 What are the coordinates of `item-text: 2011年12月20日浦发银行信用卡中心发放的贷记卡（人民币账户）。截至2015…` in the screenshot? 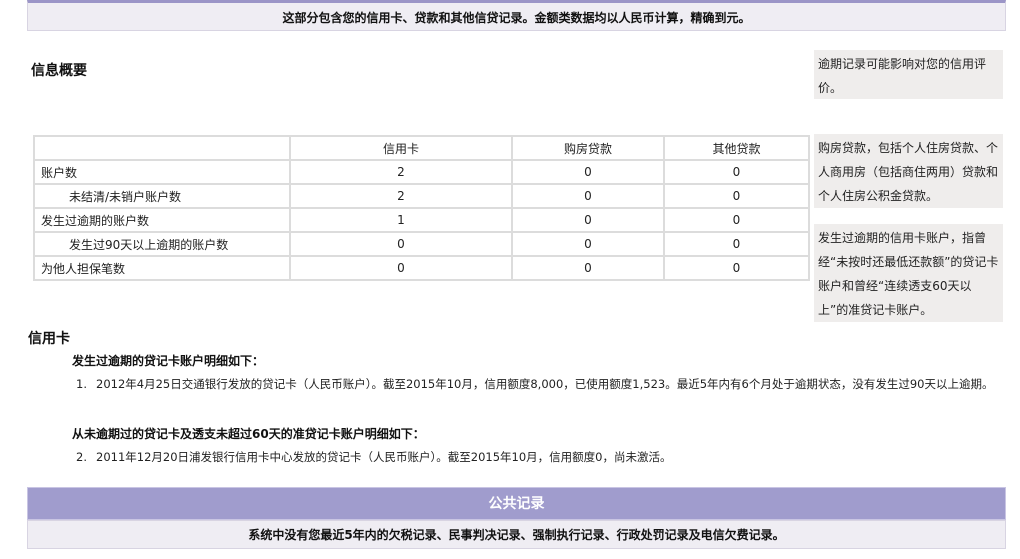 It's located at (384, 457).